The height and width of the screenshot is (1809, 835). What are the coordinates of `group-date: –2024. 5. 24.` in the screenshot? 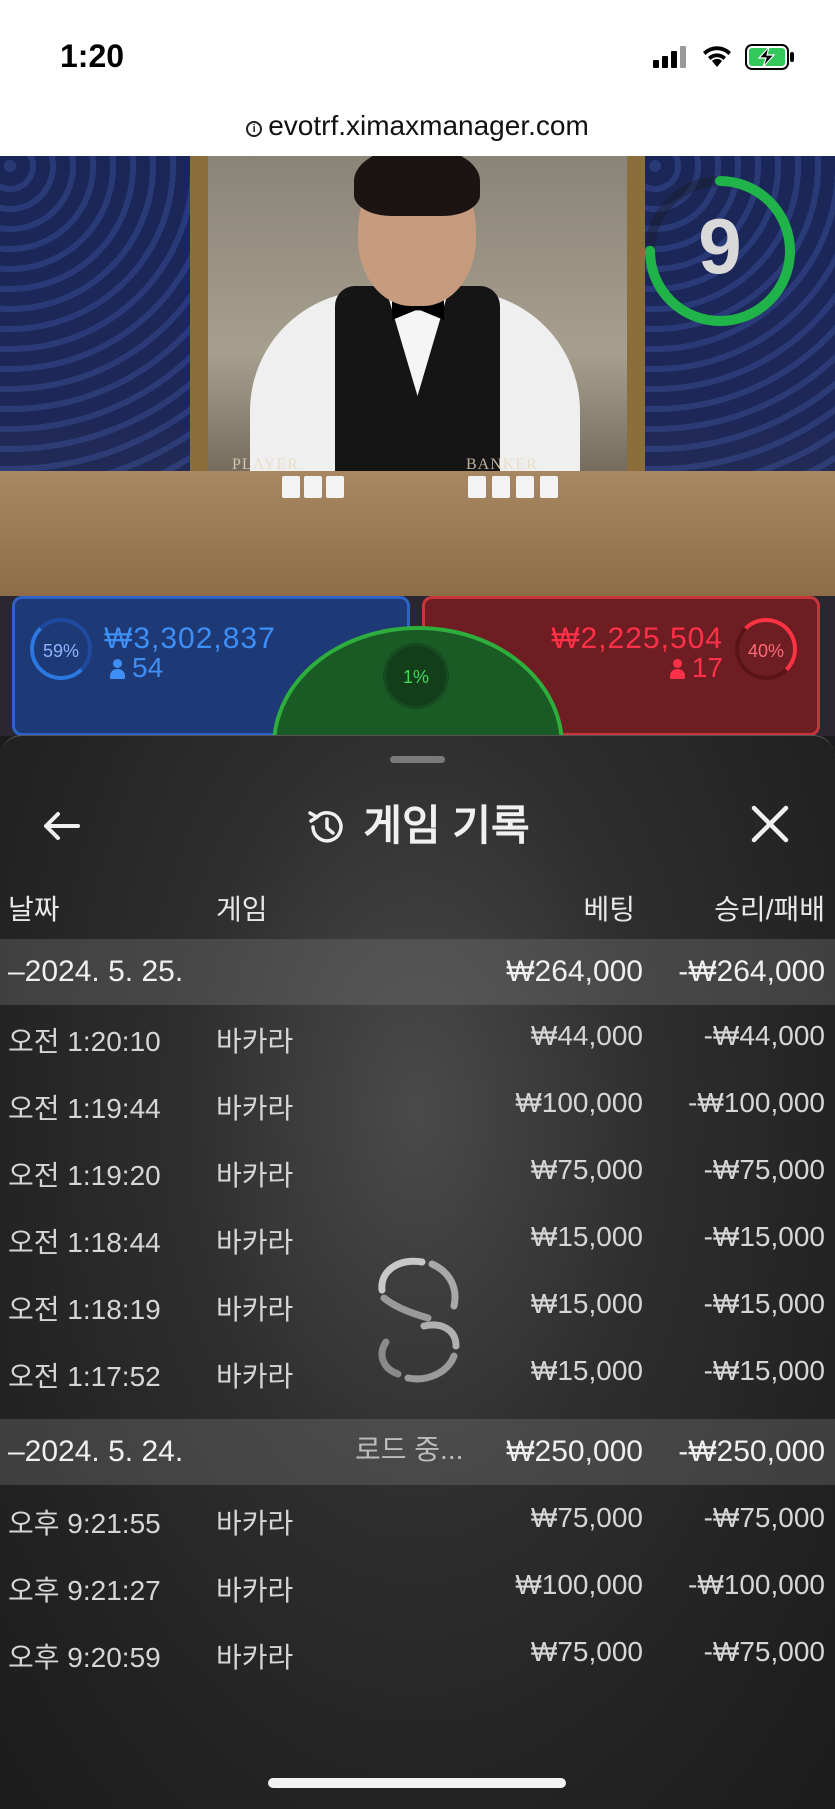 It's located at (96, 1451).